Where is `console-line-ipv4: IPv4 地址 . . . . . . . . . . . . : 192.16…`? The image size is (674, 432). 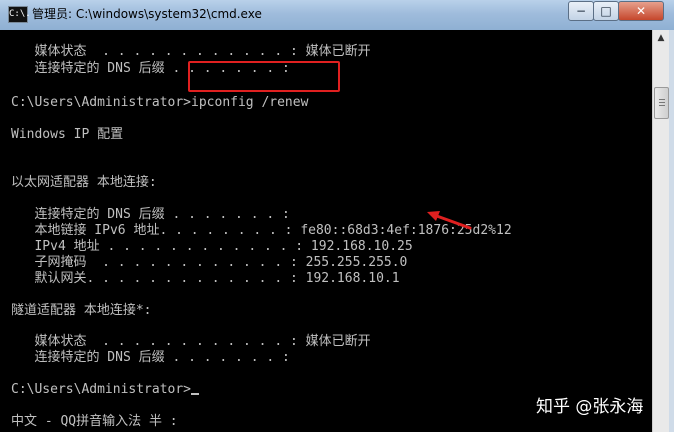 console-line-ipv4: IPv4 地址 . . . . . . . . . . . . : 192.16… is located at coordinates (212, 246).